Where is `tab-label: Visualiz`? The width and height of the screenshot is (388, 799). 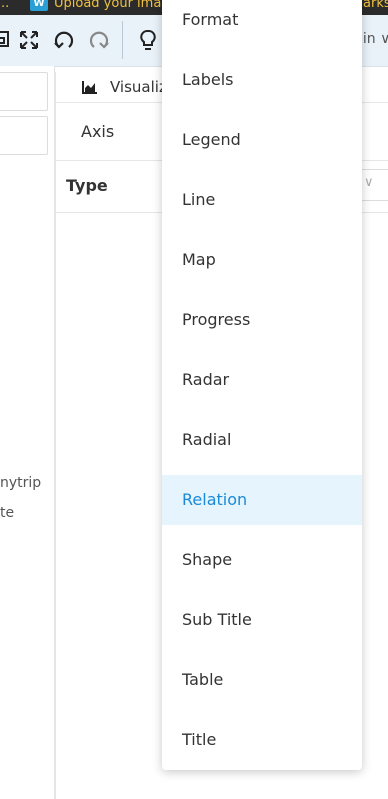
tab-label: Visualiz is located at coordinates (138, 87).